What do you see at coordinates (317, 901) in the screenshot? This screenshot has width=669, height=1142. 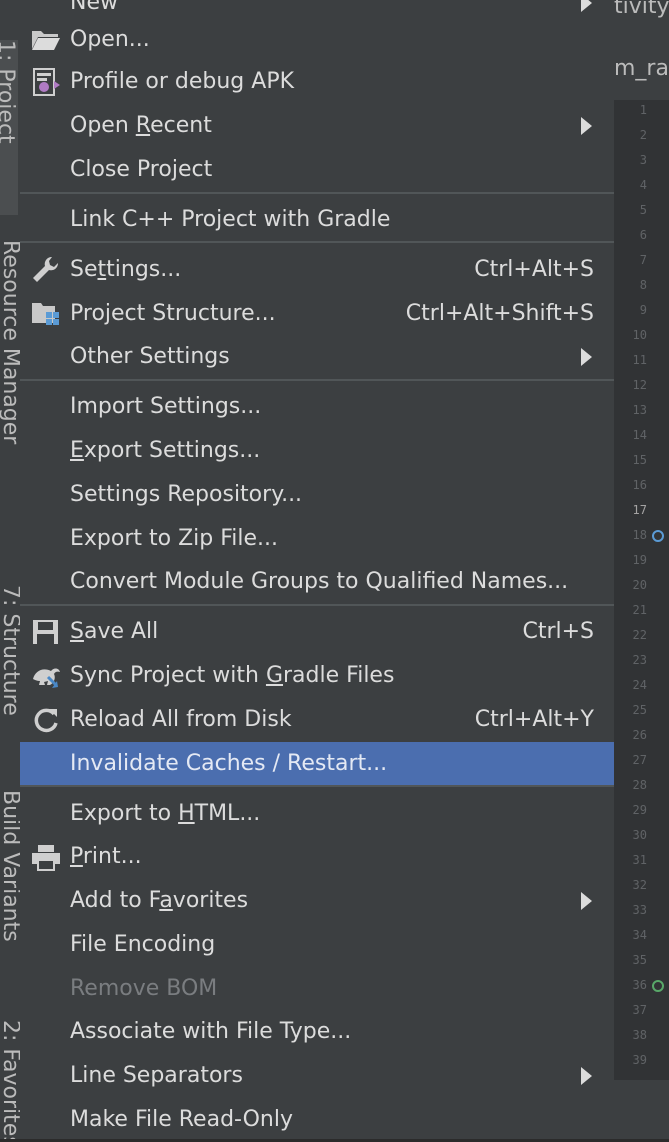 I see `menu-item-add-to-favorites: Add to Favorites` at bounding box center [317, 901].